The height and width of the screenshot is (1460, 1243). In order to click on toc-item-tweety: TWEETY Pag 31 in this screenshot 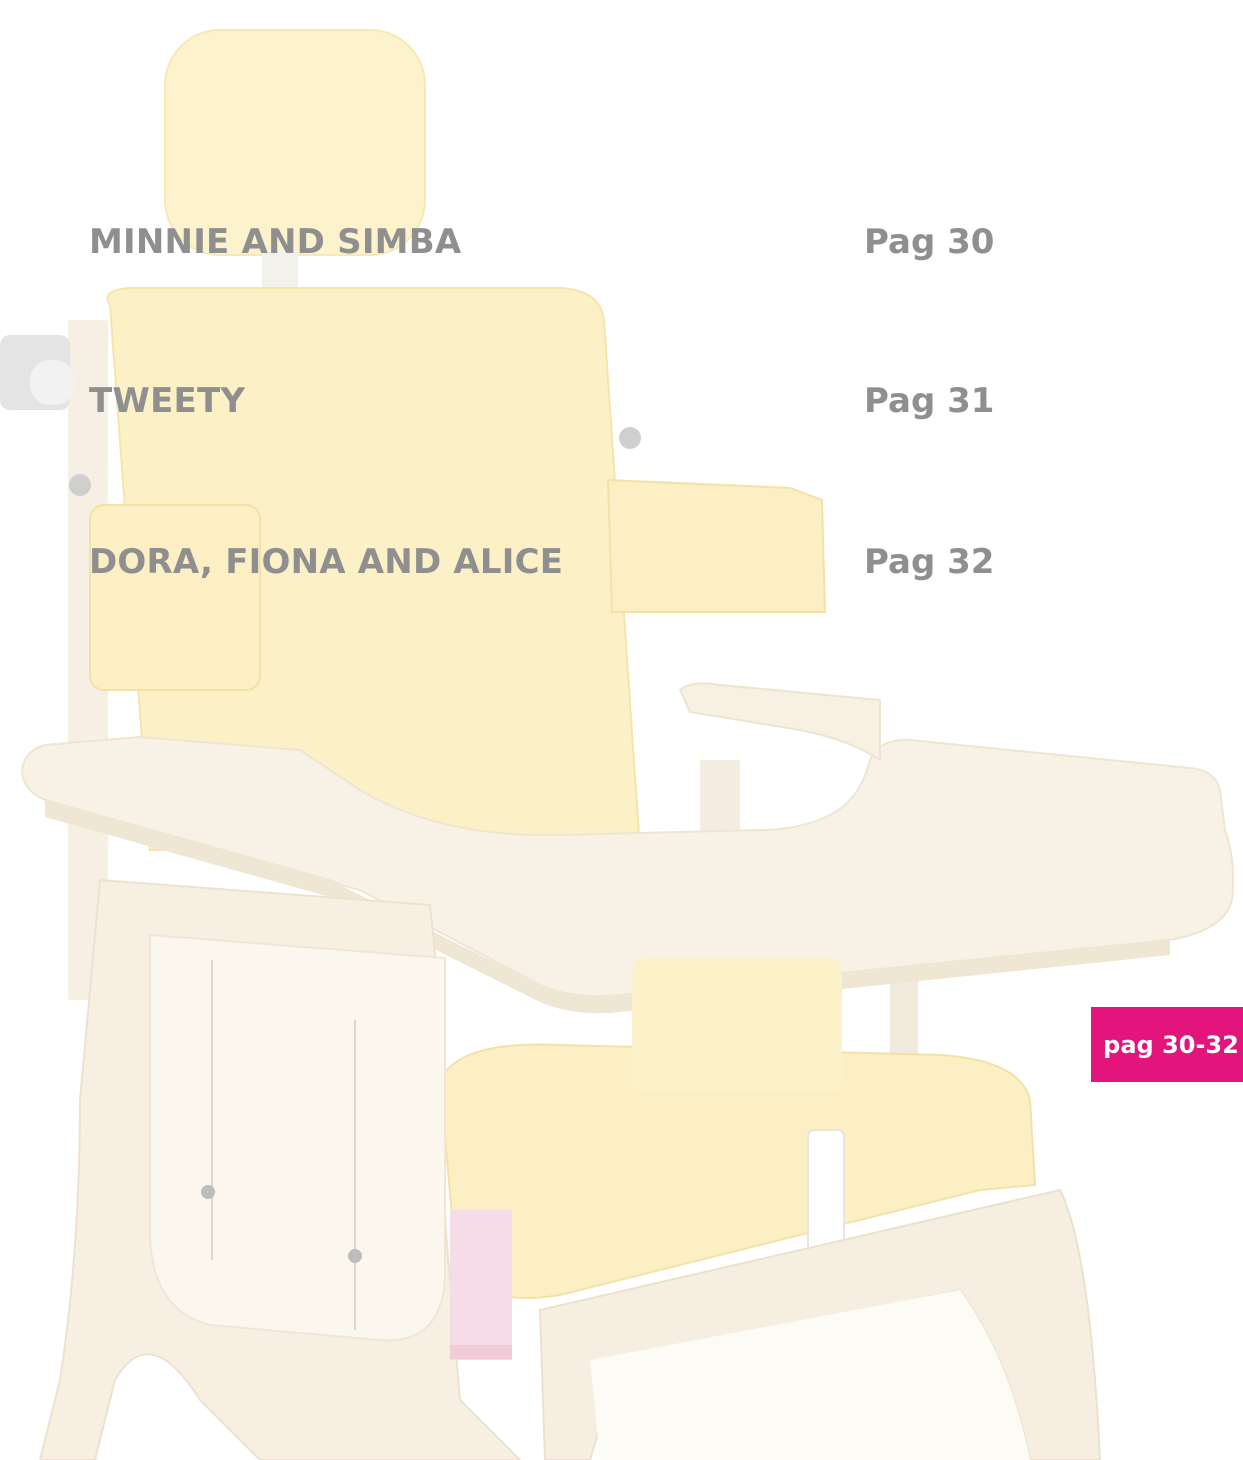, I will do `click(621, 411)`.